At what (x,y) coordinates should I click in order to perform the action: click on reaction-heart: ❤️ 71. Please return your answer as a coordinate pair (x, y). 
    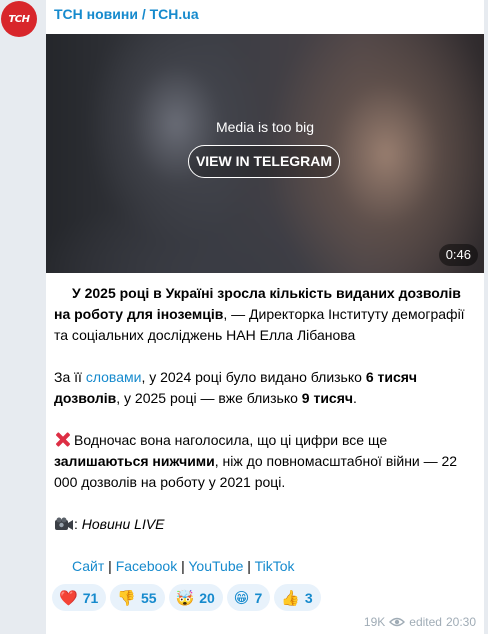
    Looking at the image, I should click on (79, 597).